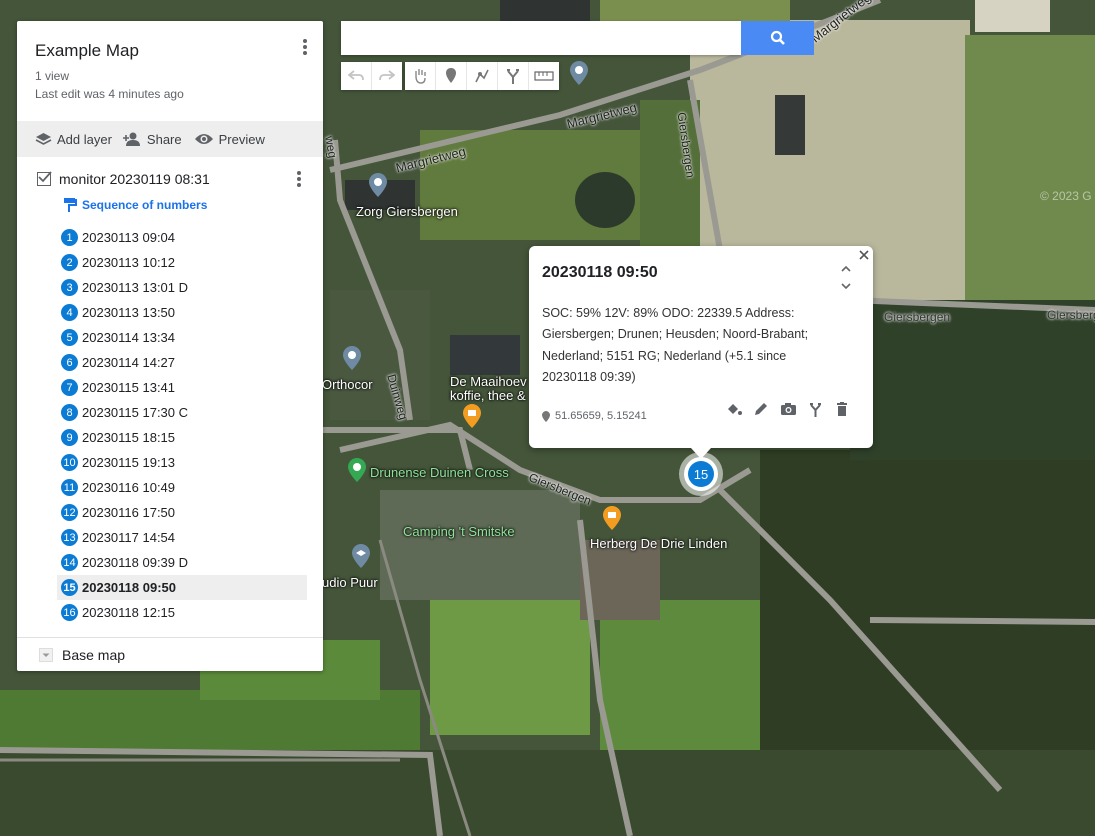 Image resolution: width=1095 pixels, height=836 pixels. I want to click on undo-button, so click(356, 76).